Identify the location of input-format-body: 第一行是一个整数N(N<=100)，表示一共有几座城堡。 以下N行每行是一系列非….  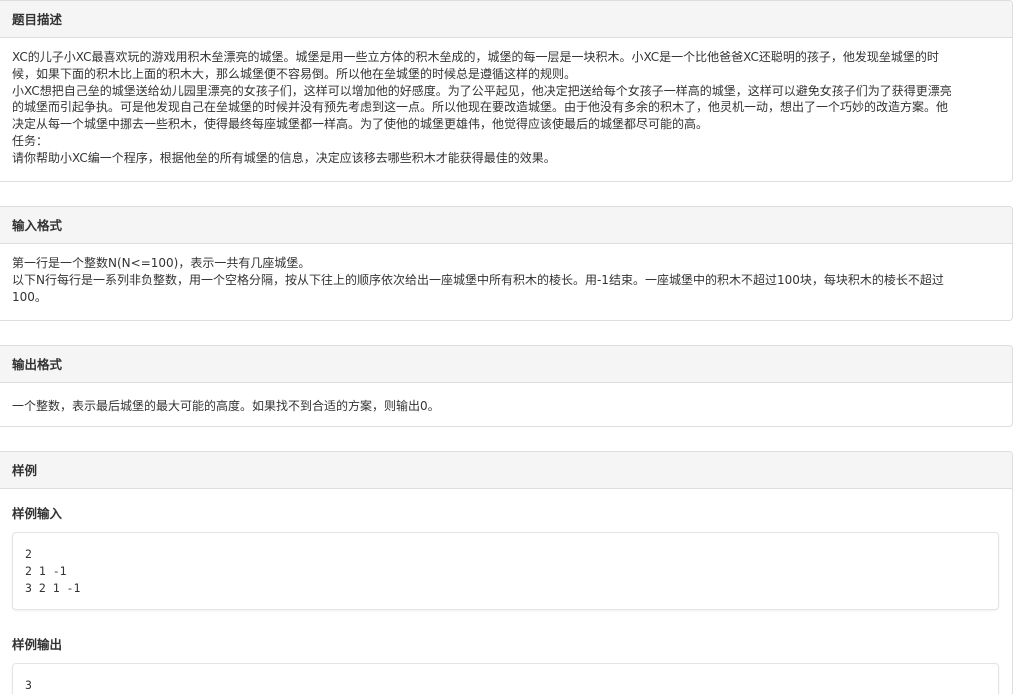
(506, 274).